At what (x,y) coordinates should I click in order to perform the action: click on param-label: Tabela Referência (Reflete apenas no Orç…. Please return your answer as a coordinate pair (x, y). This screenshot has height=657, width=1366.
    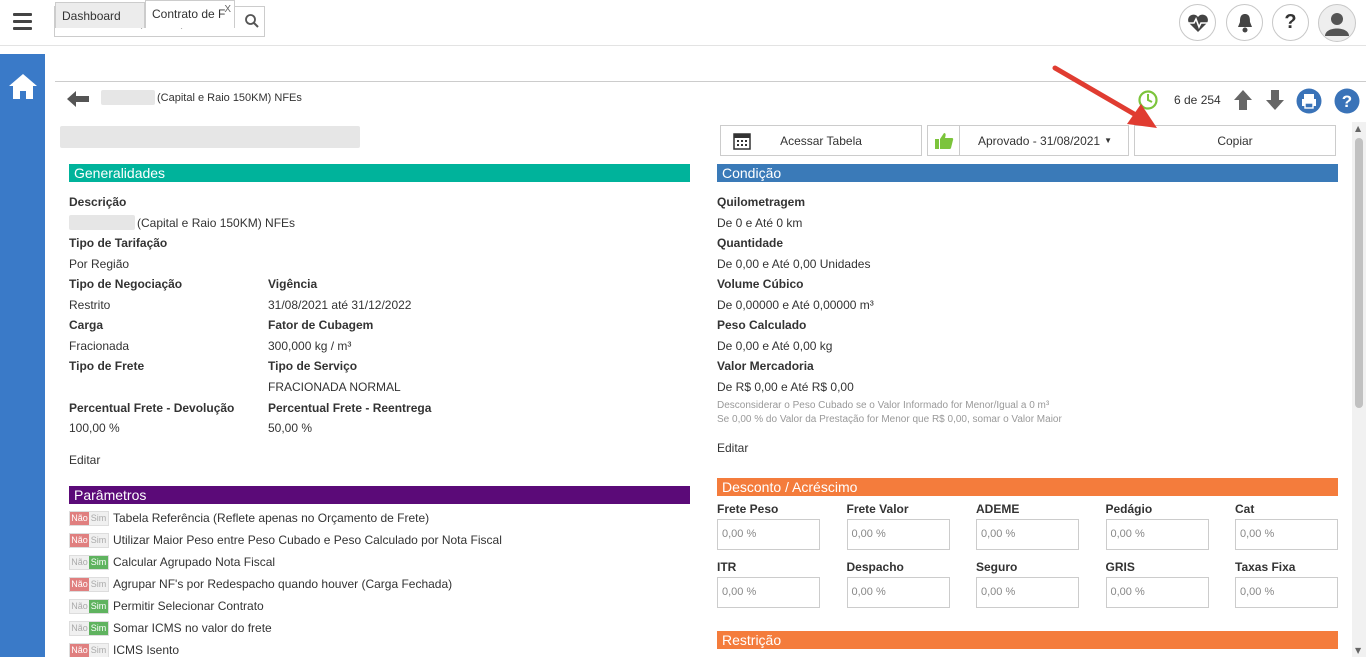
    Looking at the image, I should click on (271, 518).